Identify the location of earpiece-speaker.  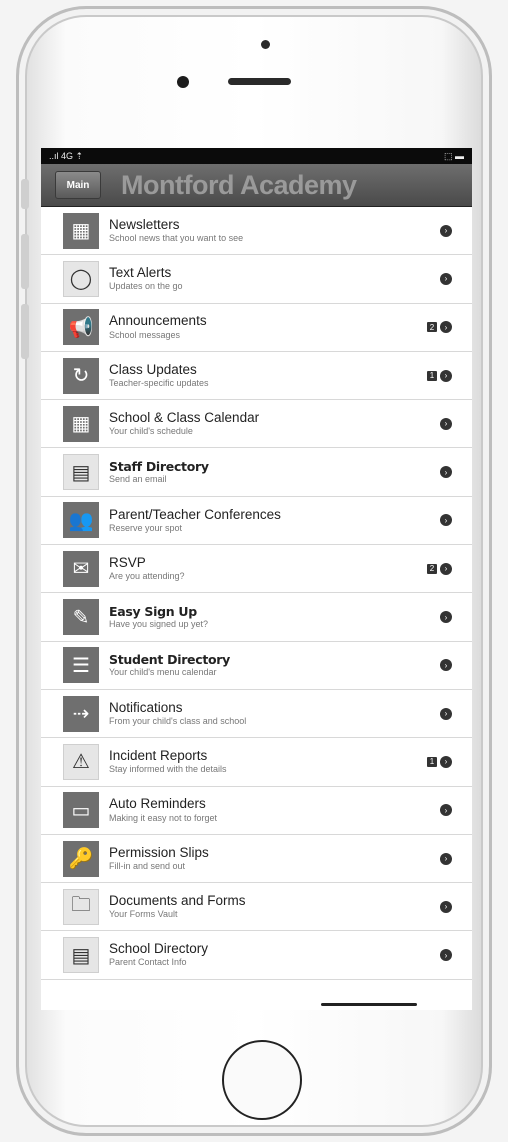
(259, 81).